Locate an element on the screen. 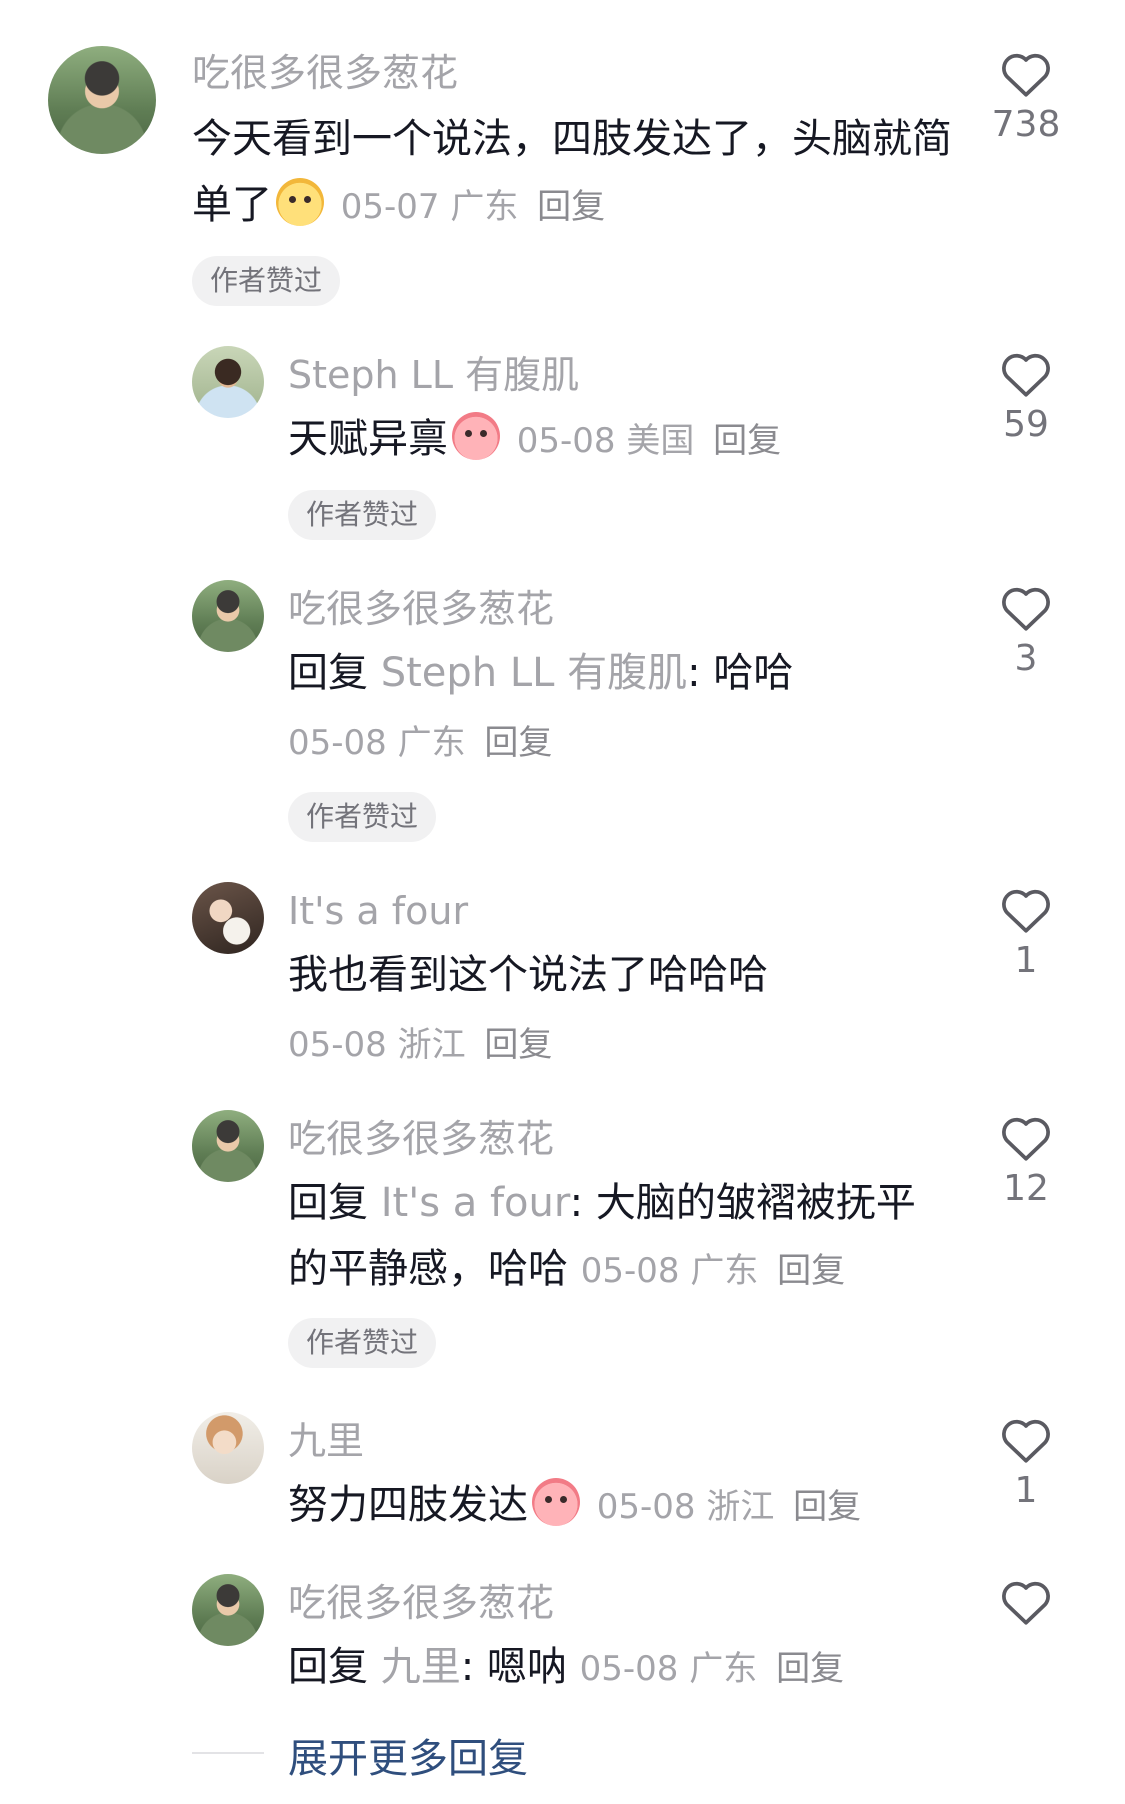 This screenshot has height=1804, width=1125. reply-target-username: It's a four is located at coordinates (475, 1203).